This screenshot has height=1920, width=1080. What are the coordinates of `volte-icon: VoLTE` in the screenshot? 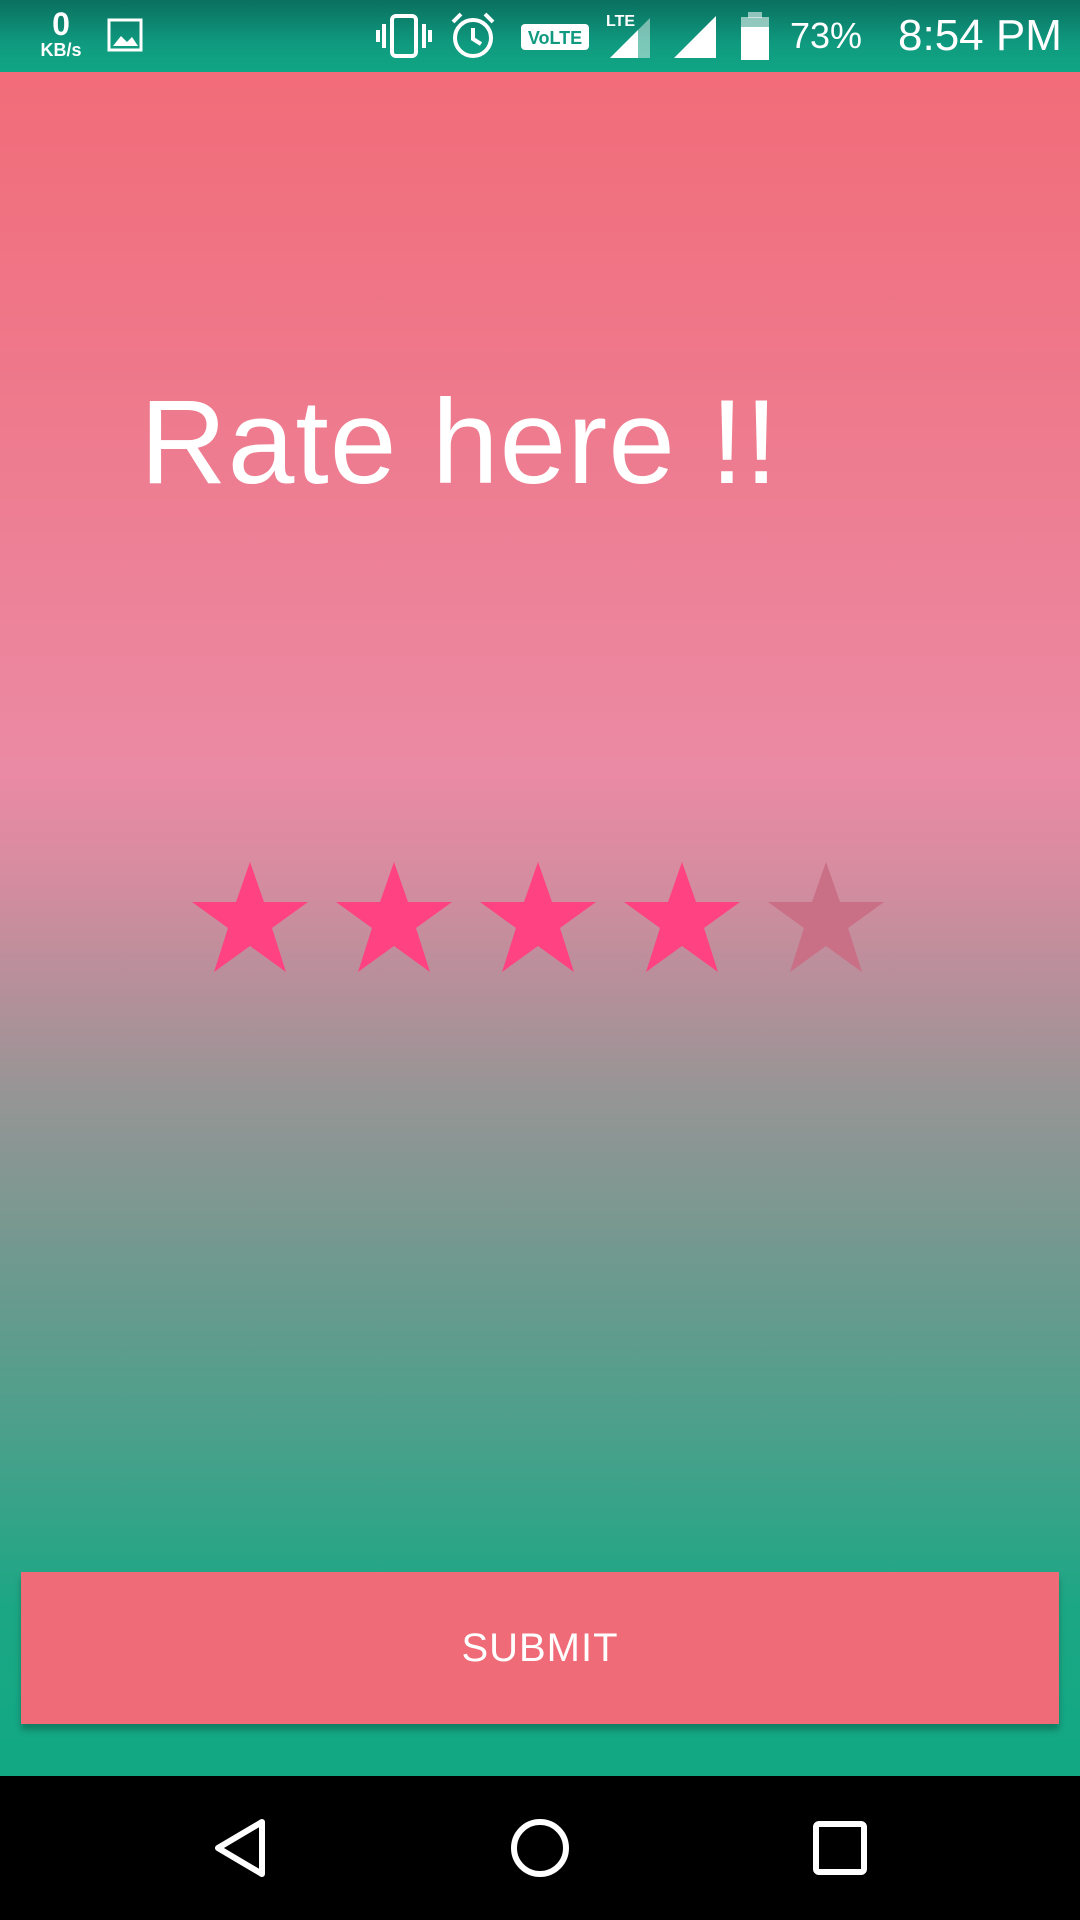 It's located at (555, 37).